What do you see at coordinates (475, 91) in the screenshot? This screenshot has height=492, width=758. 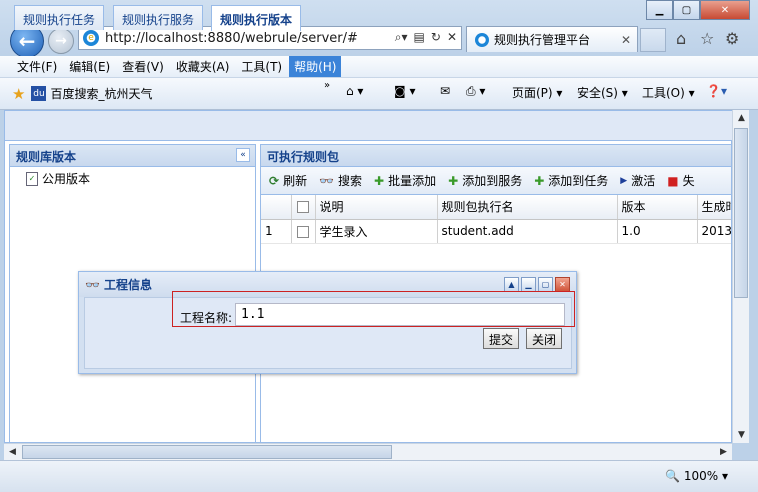 I see `print-icon: ⎙ ▾` at bounding box center [475, 91].